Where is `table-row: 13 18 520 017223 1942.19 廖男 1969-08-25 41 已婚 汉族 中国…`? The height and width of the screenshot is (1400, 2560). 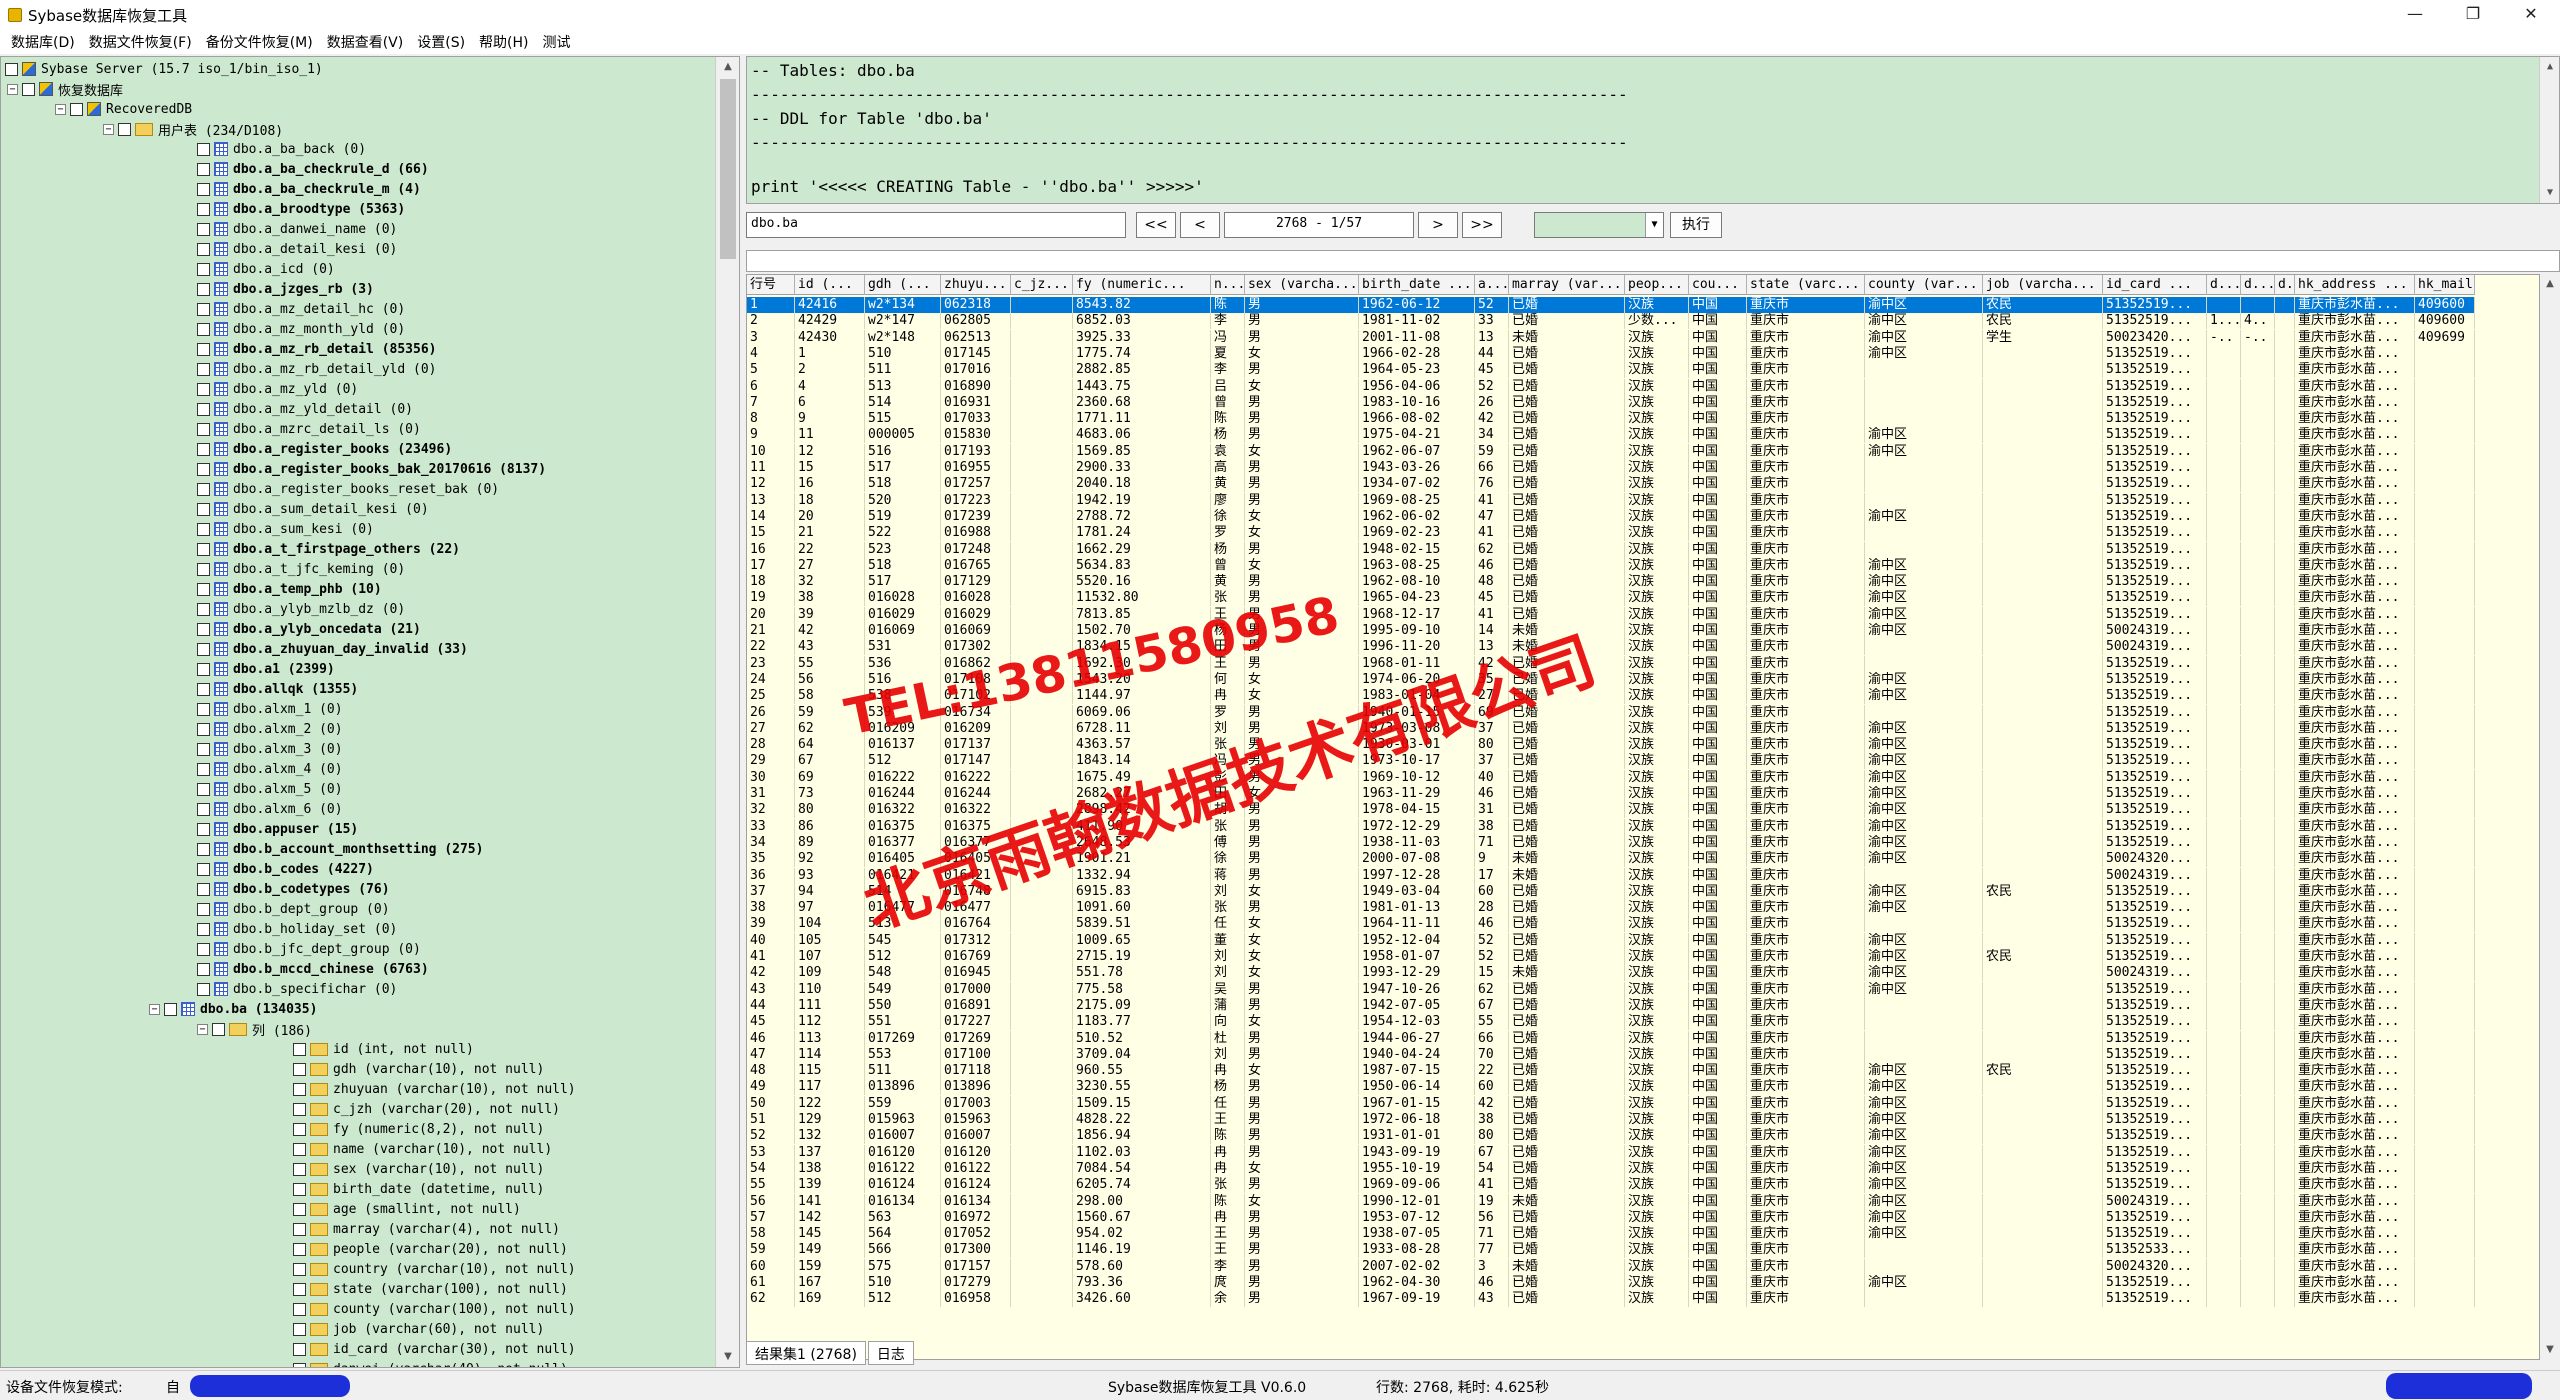
table-row: 13 18 520 017223 1942.19 廖男 1969-08-25 41 已婚 汉族 中国… is located at coordinates (1611, 500).